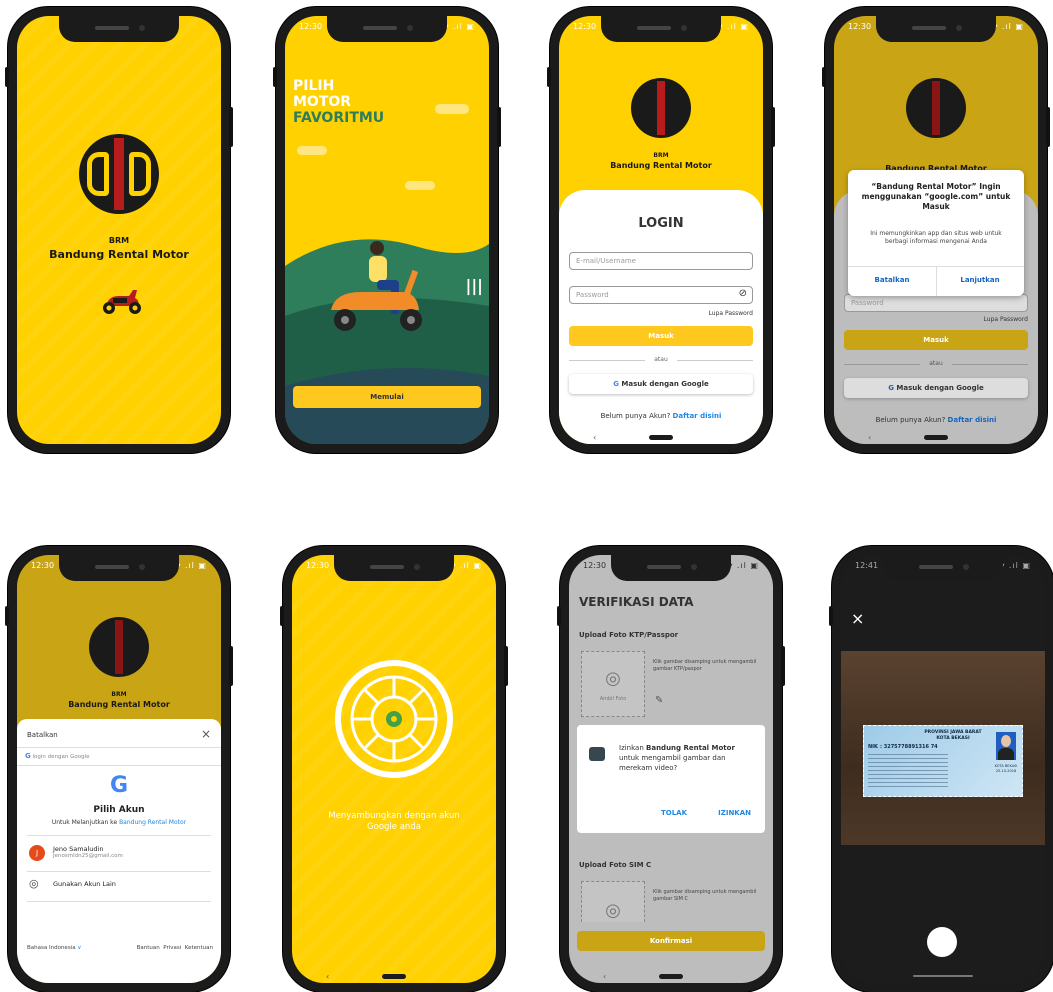 The image size is (1053, 992). I want to click on wheel-icon, so click(394, 719).